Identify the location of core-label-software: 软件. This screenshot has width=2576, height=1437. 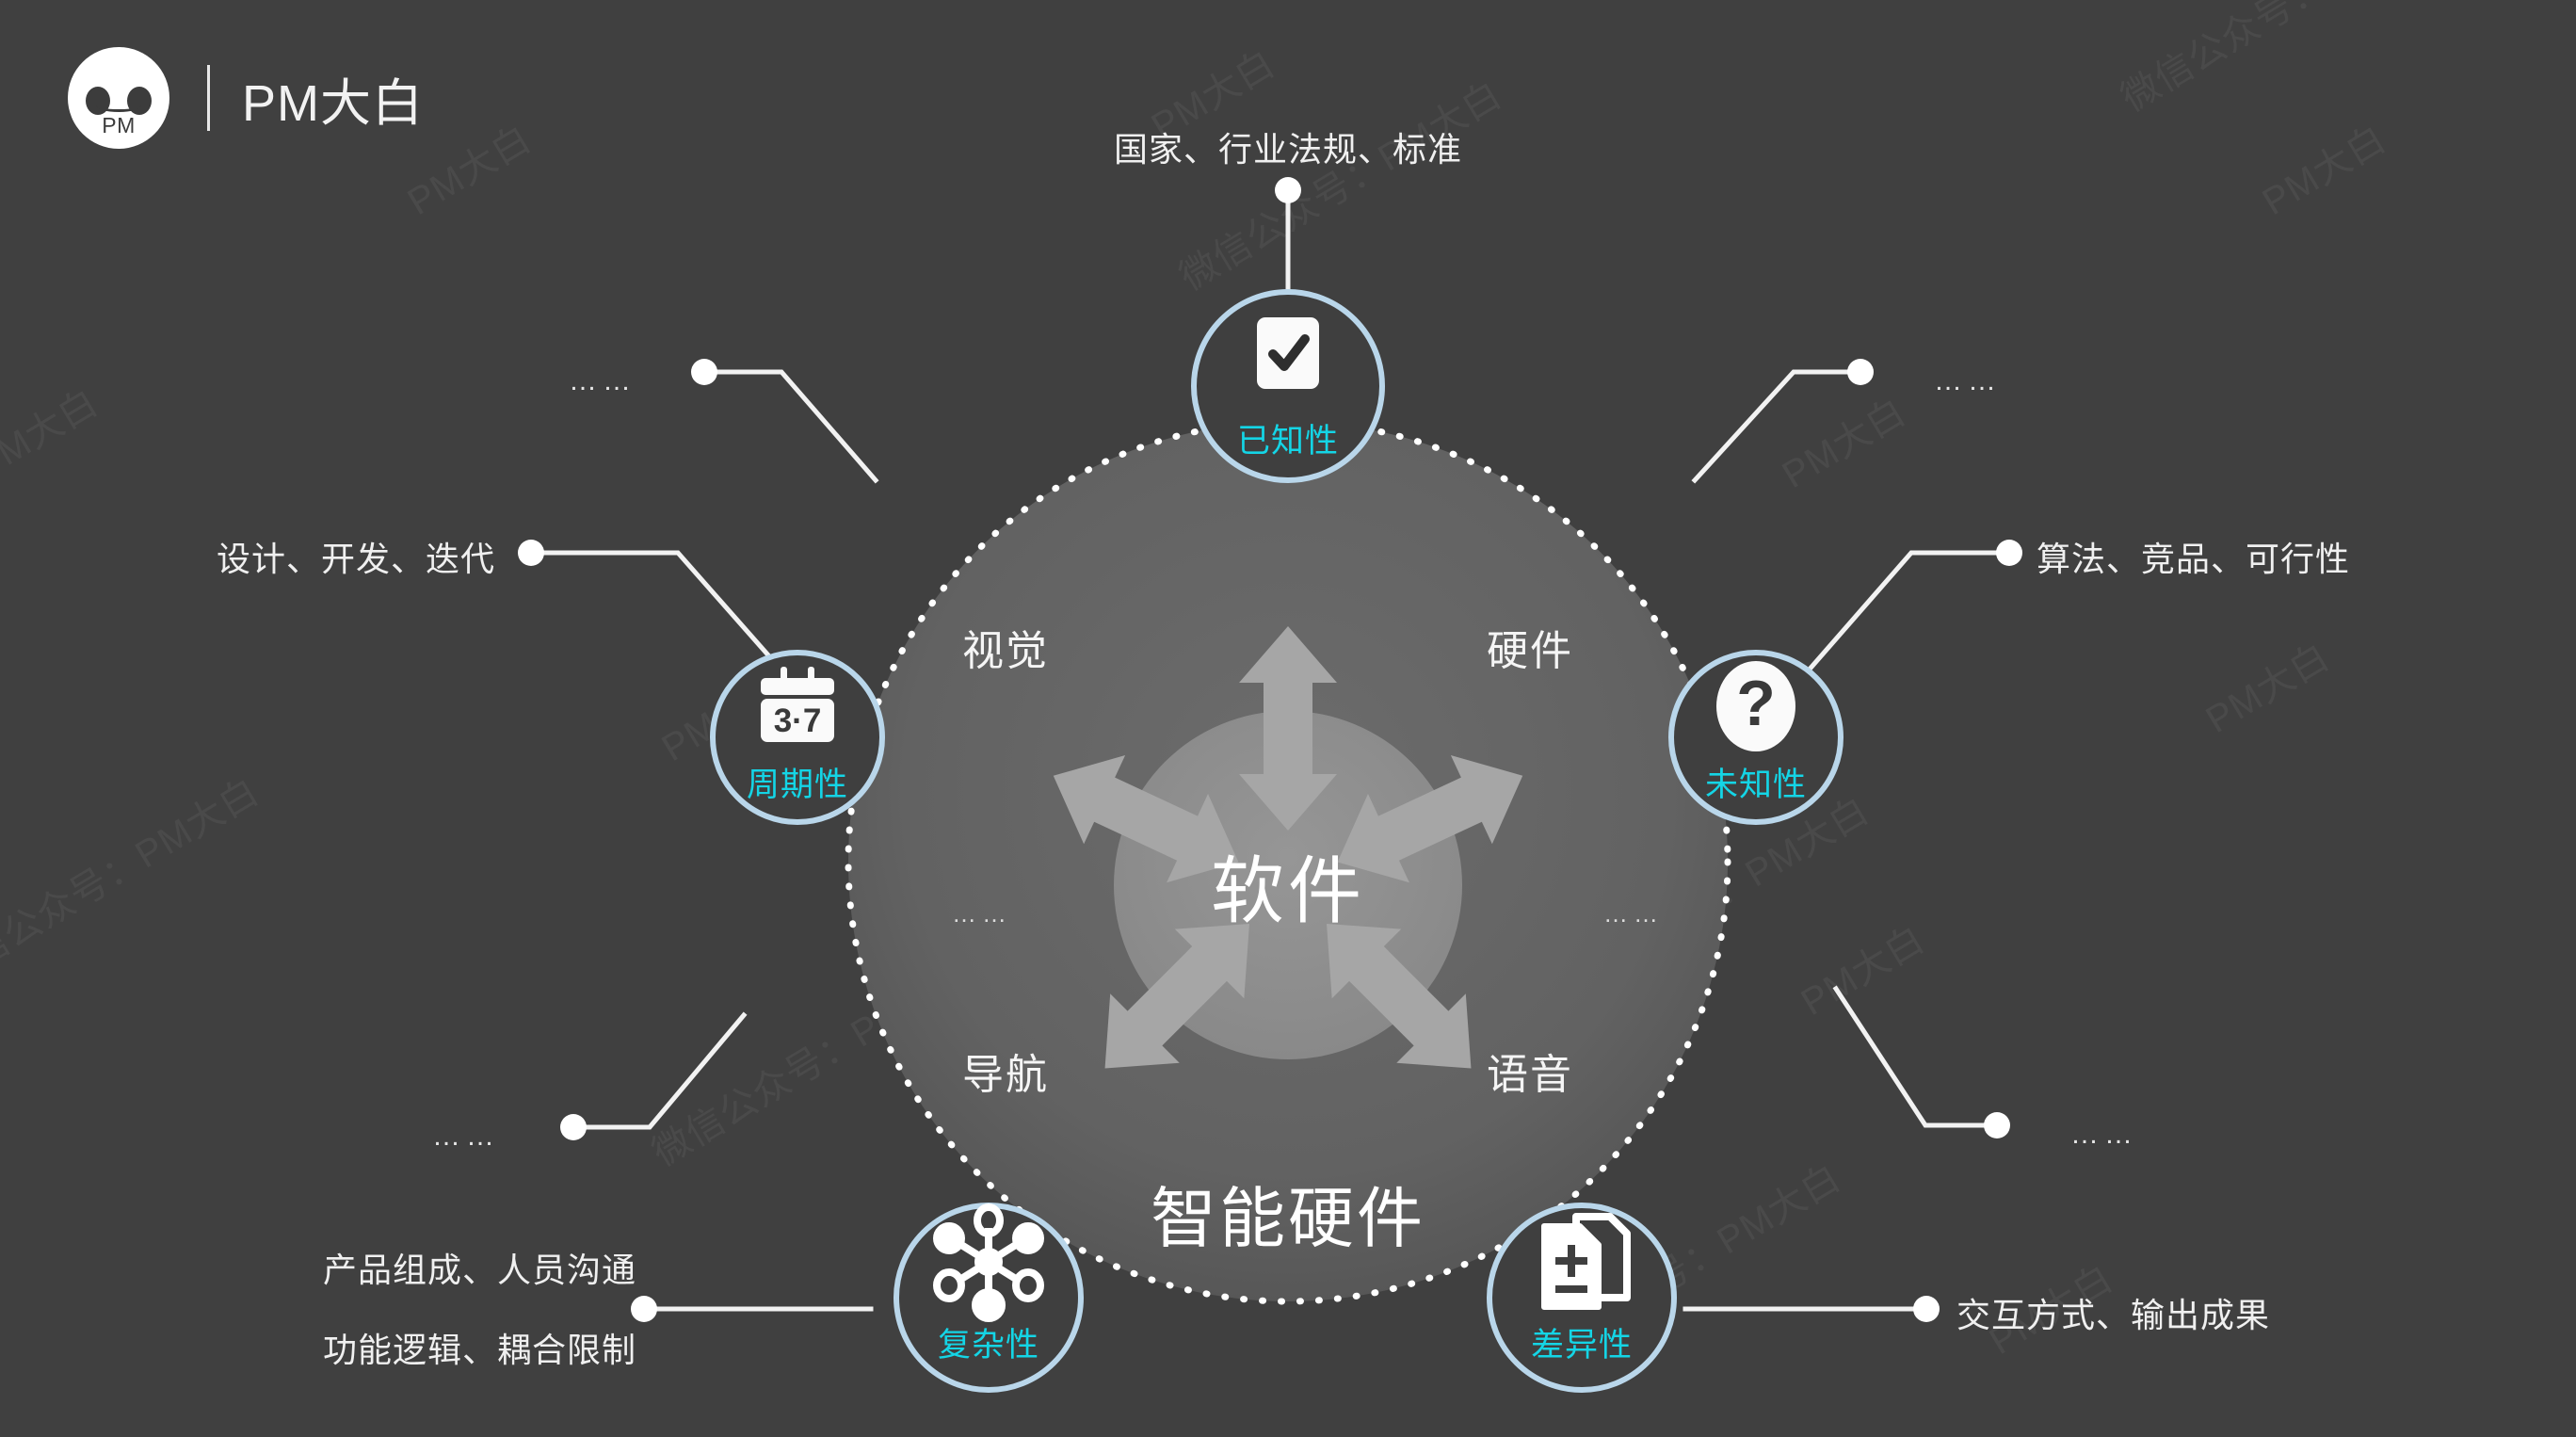
(1288, 891).